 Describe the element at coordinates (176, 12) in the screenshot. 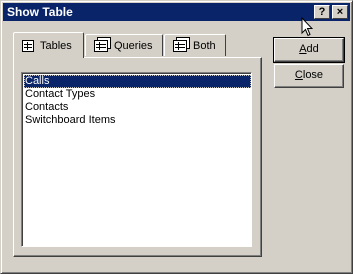

I see `title-bar: Show Table ? ×` at that location.